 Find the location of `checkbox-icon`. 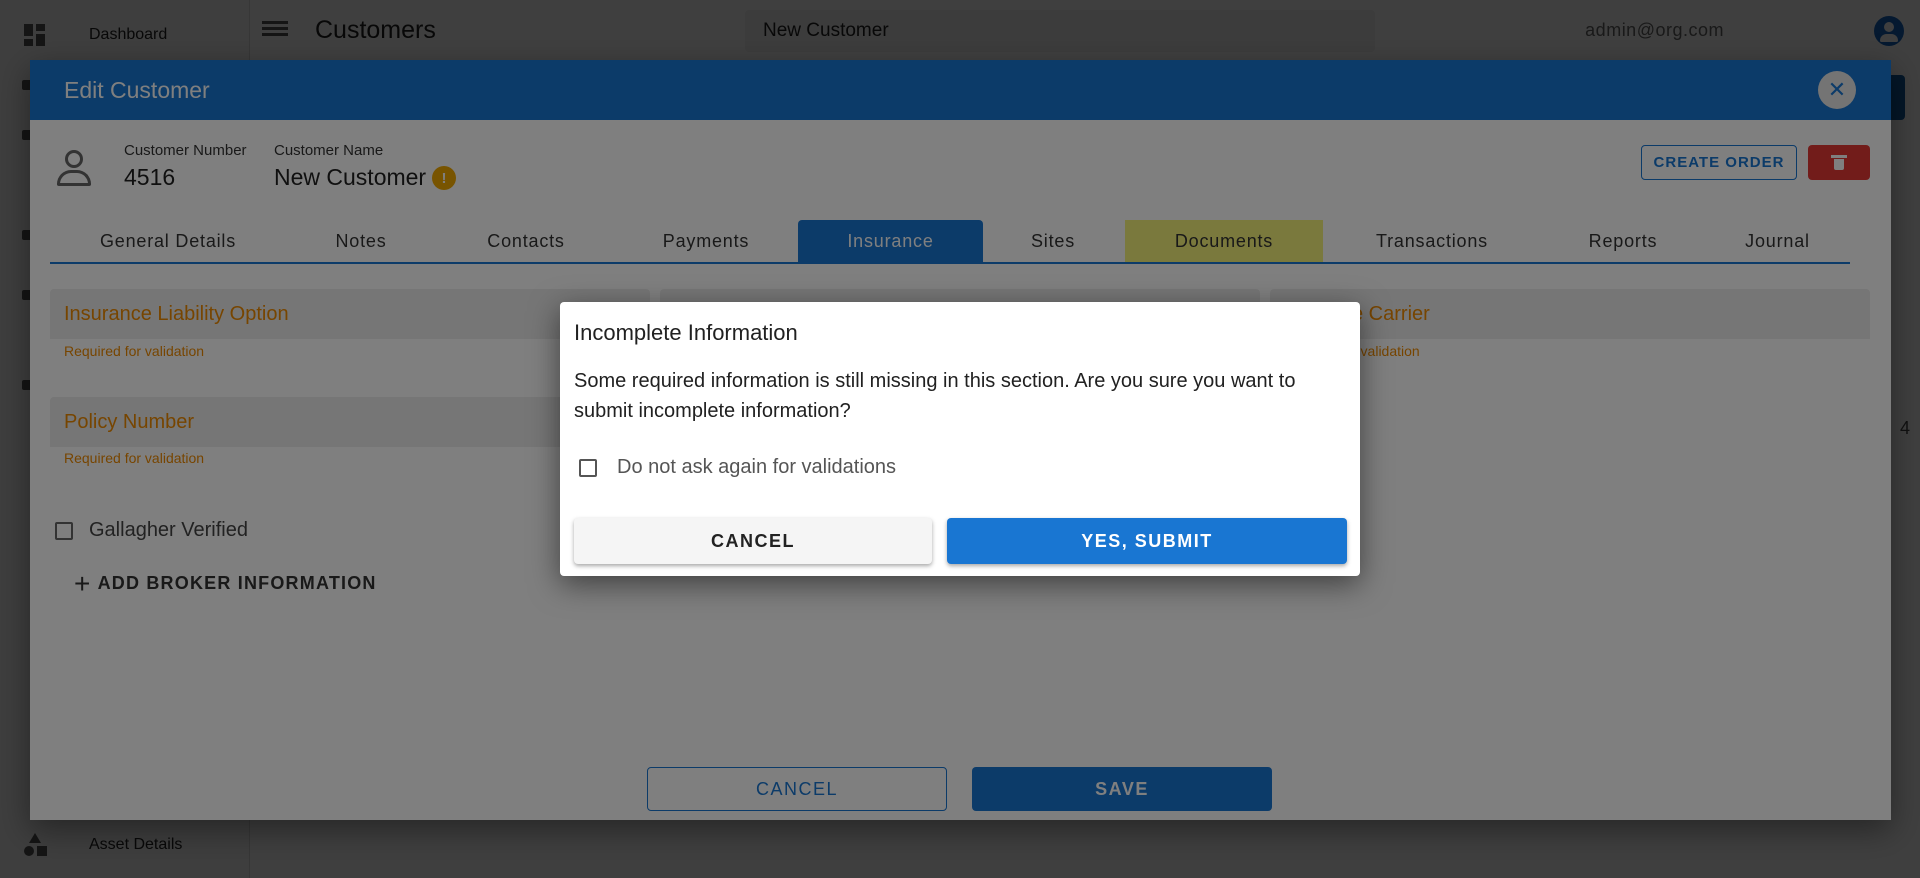

checkbox-icon is located at coordinates (588, 467).